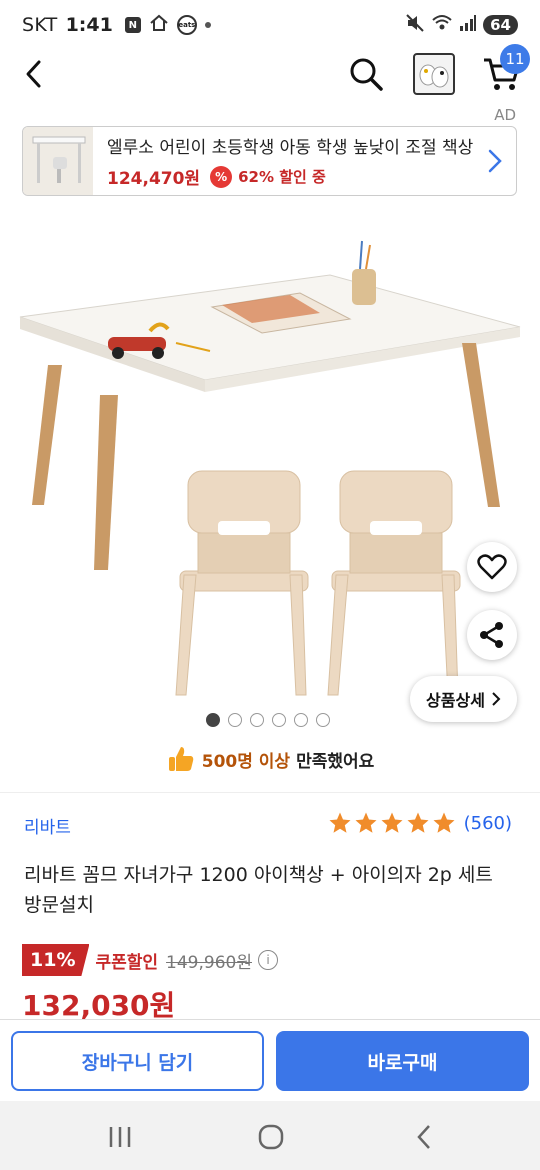 Image resolution: width=540 pixels, height=1170 pixels. I want to click on back-button, so click(34, 74).